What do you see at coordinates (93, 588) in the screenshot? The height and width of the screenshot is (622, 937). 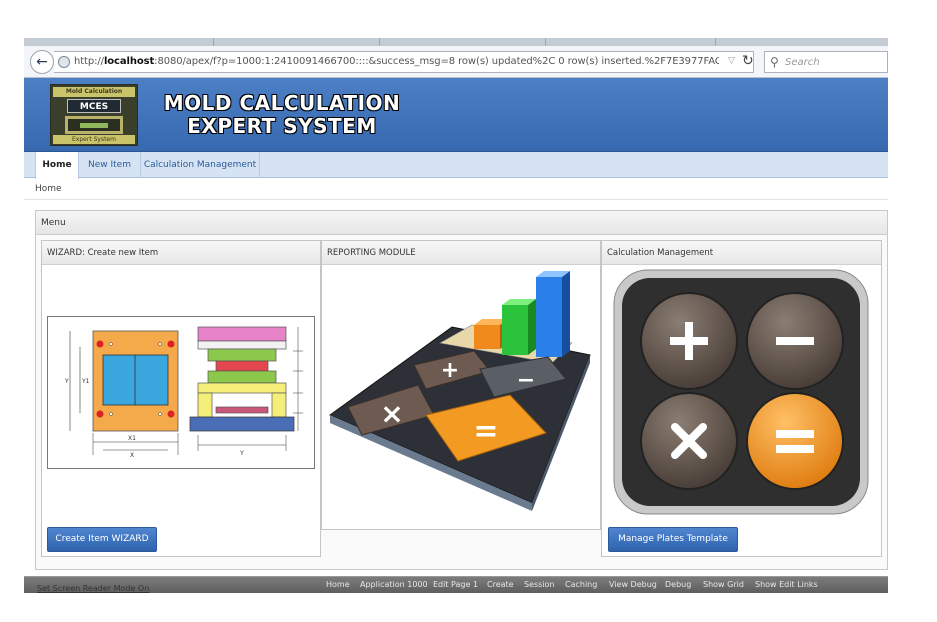 I see `screen-reader-mode-link: Set Screen Reader Mode On` at bounding box center [93, 588].